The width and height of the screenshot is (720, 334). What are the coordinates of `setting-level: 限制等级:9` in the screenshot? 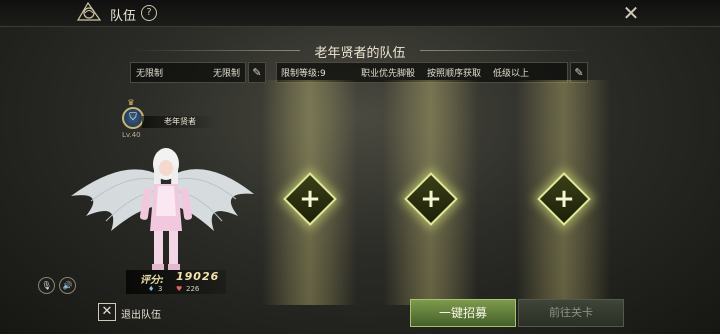 It's located at (303, 74).